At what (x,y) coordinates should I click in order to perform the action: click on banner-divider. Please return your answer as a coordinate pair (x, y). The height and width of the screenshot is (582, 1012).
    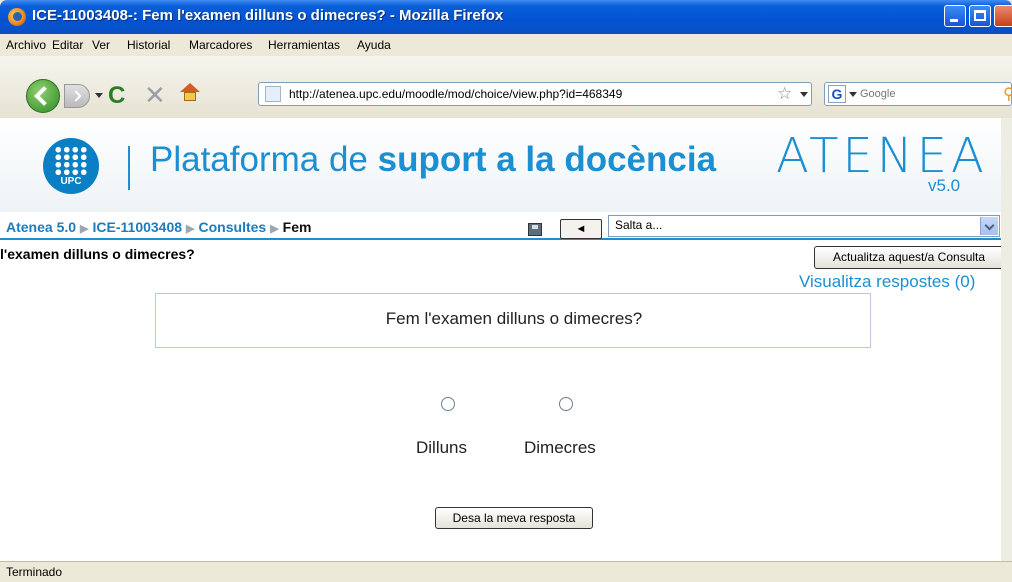
    Looking at the image, I should click on (129, 168).